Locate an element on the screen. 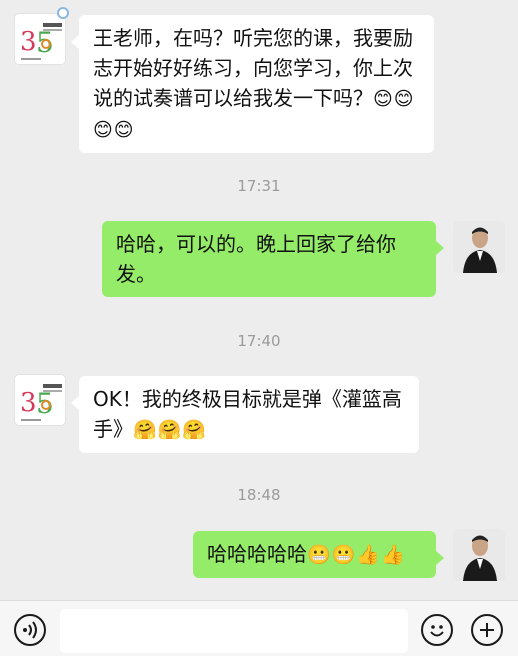 The image size is (518, 656). message-input is located at coordinates (234, 631).